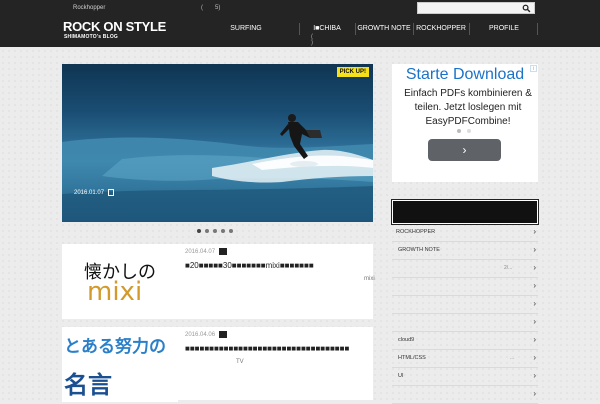 The width and height of the screenshot is (600, 404). I want to click on site-tagline: Rockhopper, so click(89, 8).